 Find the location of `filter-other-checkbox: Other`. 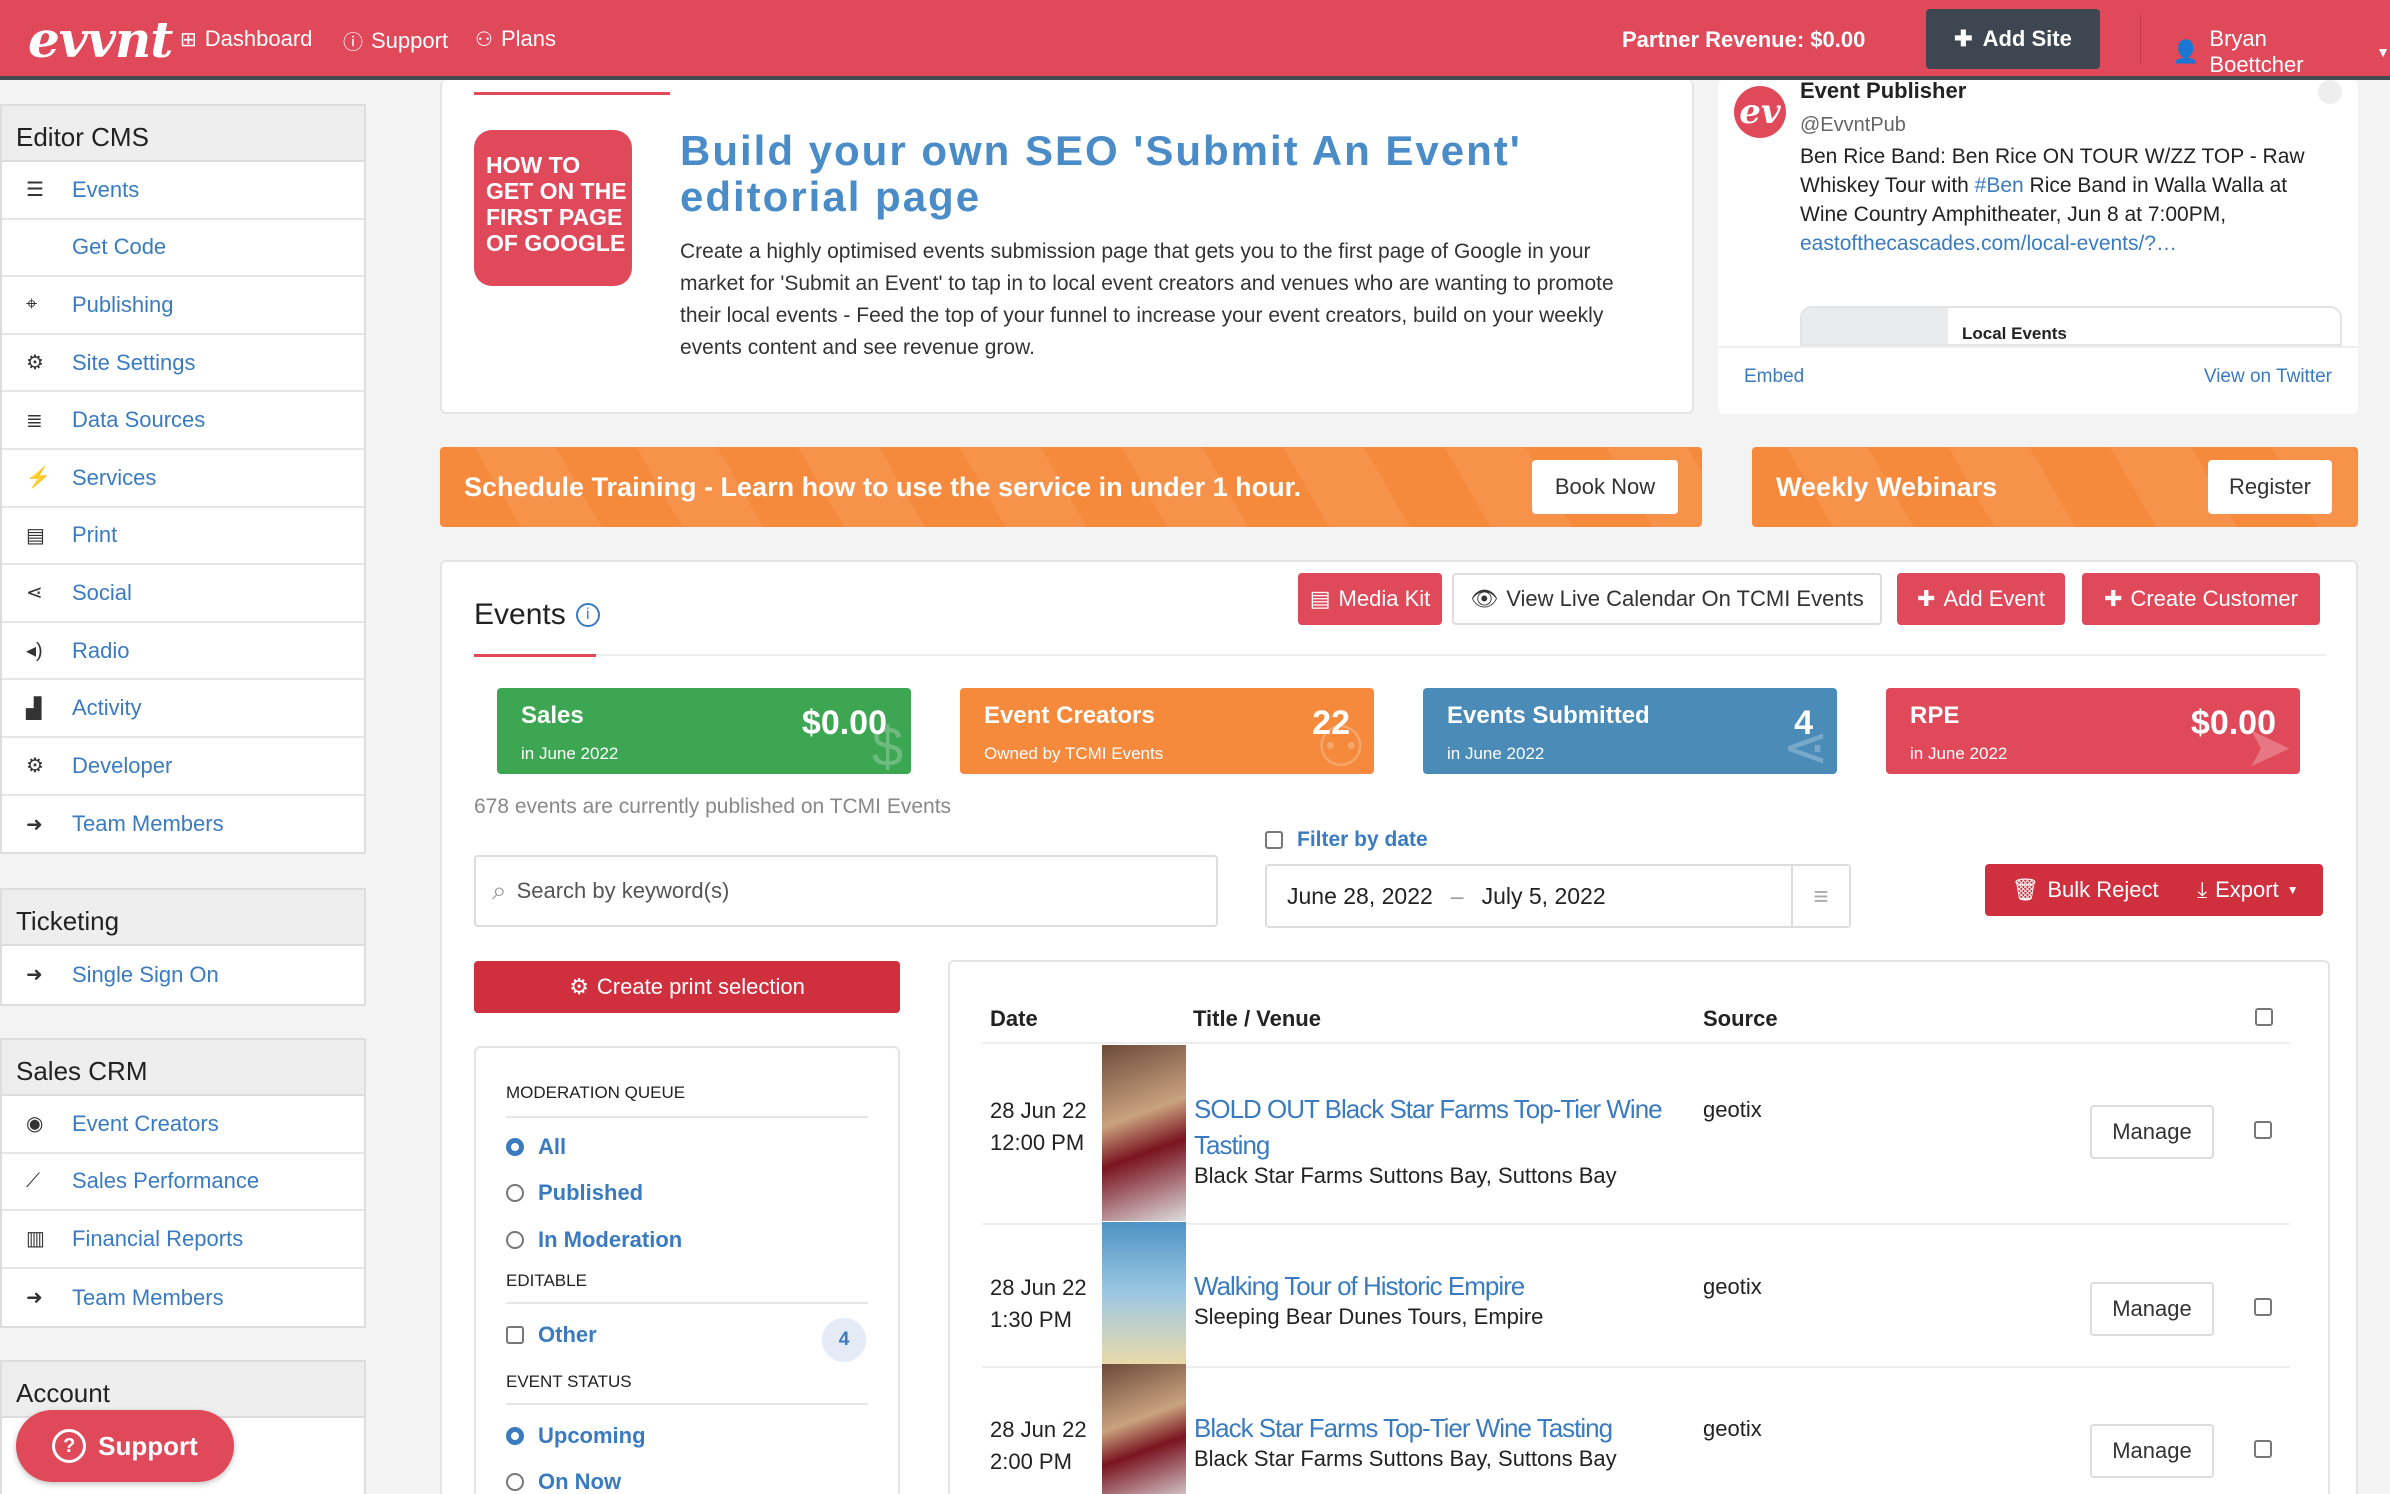

filter-other-checkbox: Other is located at coordinates (551, 1335).